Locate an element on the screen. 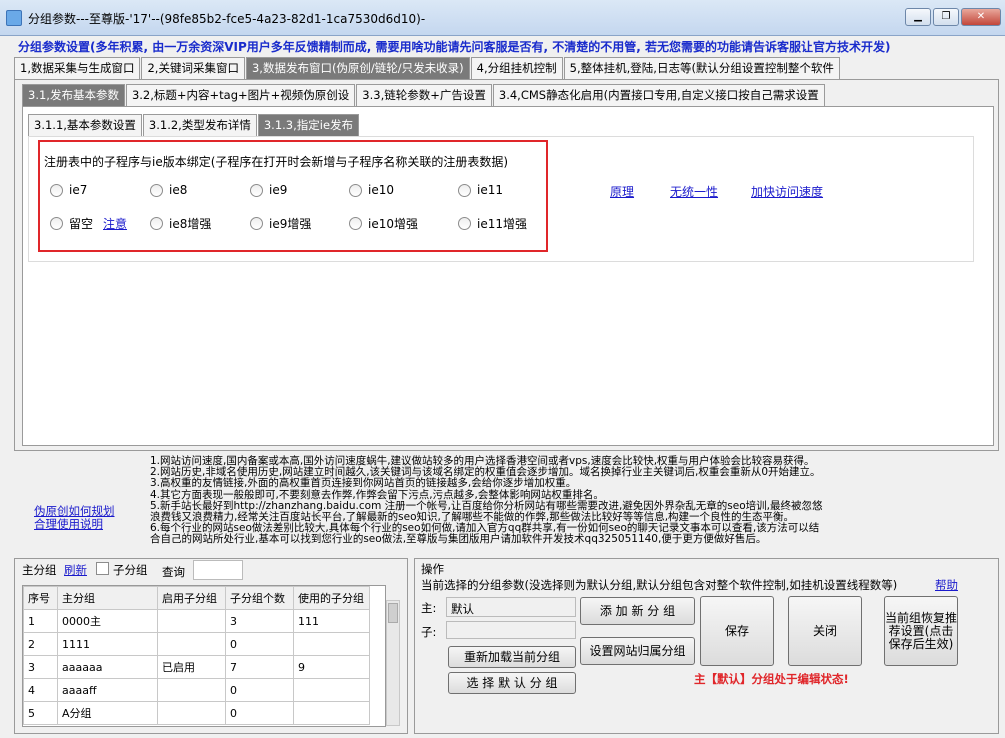  table-header: 序号 主分组 启用子分组 子分组个数 使用的子分组 is located at coordinates (196, 598).